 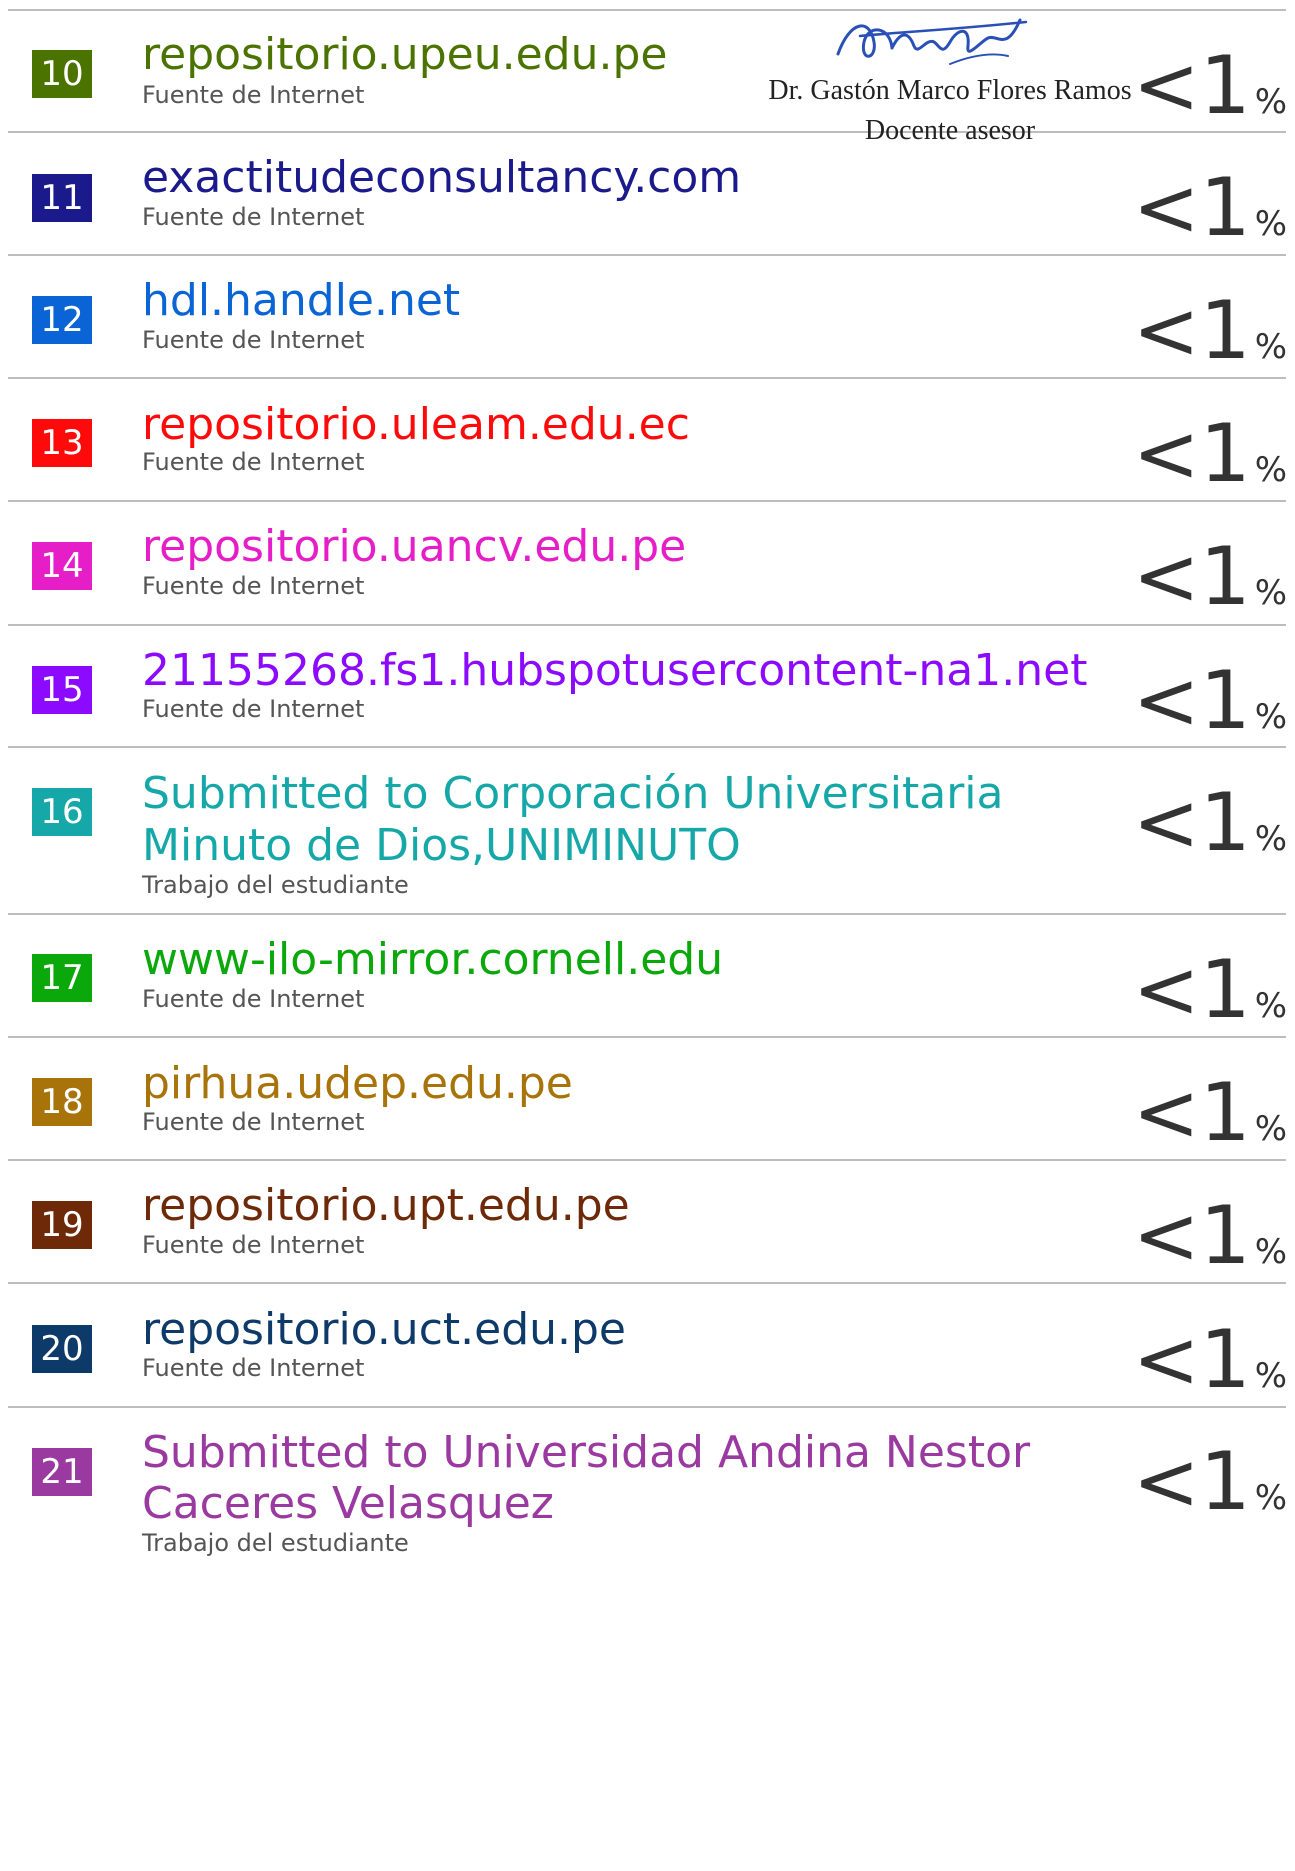 What do you see at coordinates (62, 812) in the screenshot?
I see `source-number-badge: 16` at bounding box center [62, 812].